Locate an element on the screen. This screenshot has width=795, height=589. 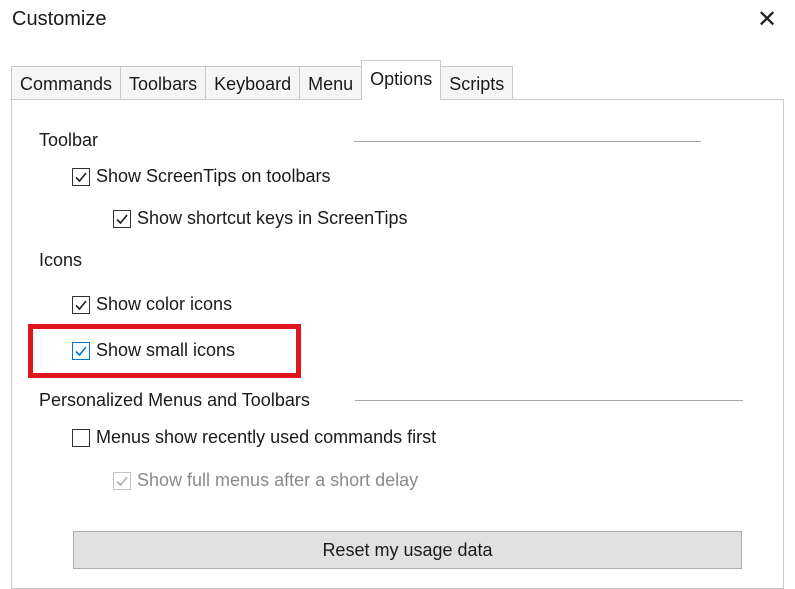
checkbox-label: Show color icons is located at coordinates (164, 304).